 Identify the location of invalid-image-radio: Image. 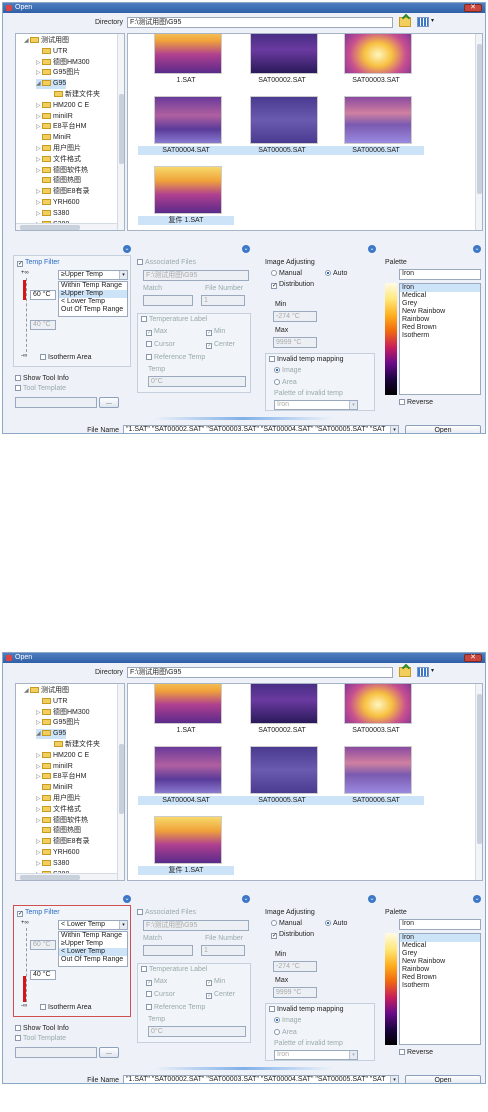
(287, 1020).